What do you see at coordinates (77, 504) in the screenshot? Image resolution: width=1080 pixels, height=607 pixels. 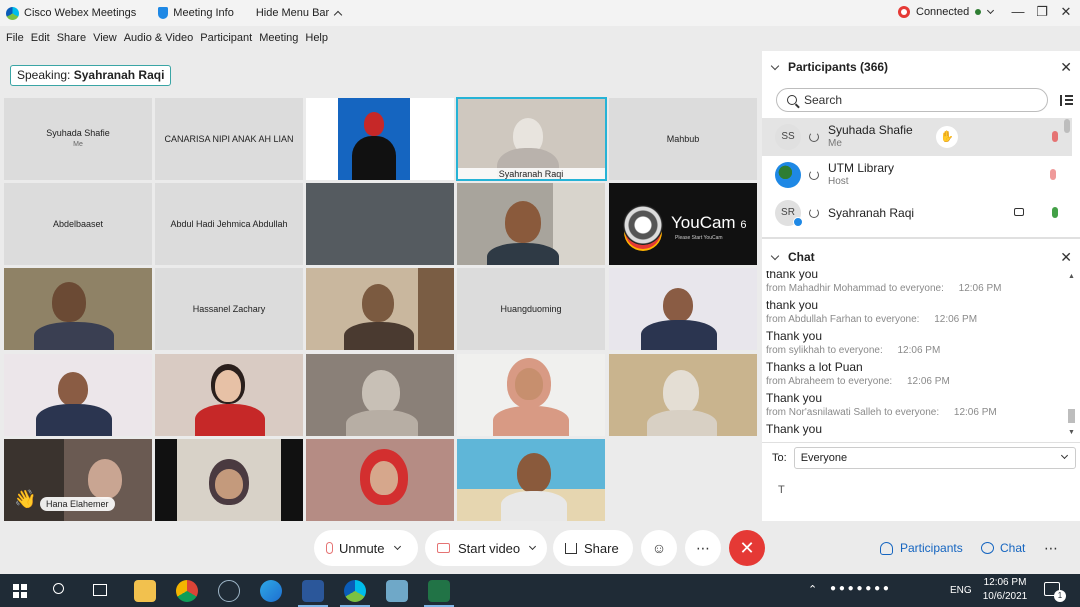 I see `tile-name: Hana Elahemer` at bounding box center [77, 504].